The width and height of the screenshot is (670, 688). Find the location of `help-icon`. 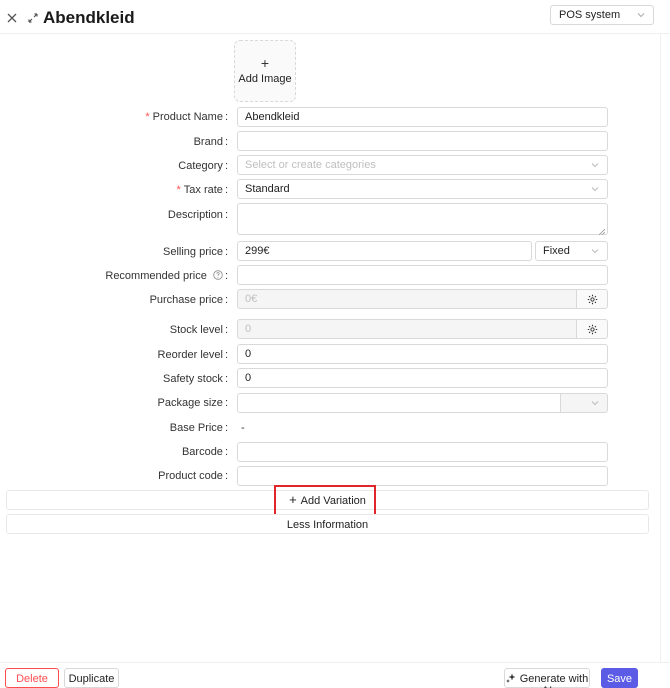

help-icon is located at coordinates (218, 275).